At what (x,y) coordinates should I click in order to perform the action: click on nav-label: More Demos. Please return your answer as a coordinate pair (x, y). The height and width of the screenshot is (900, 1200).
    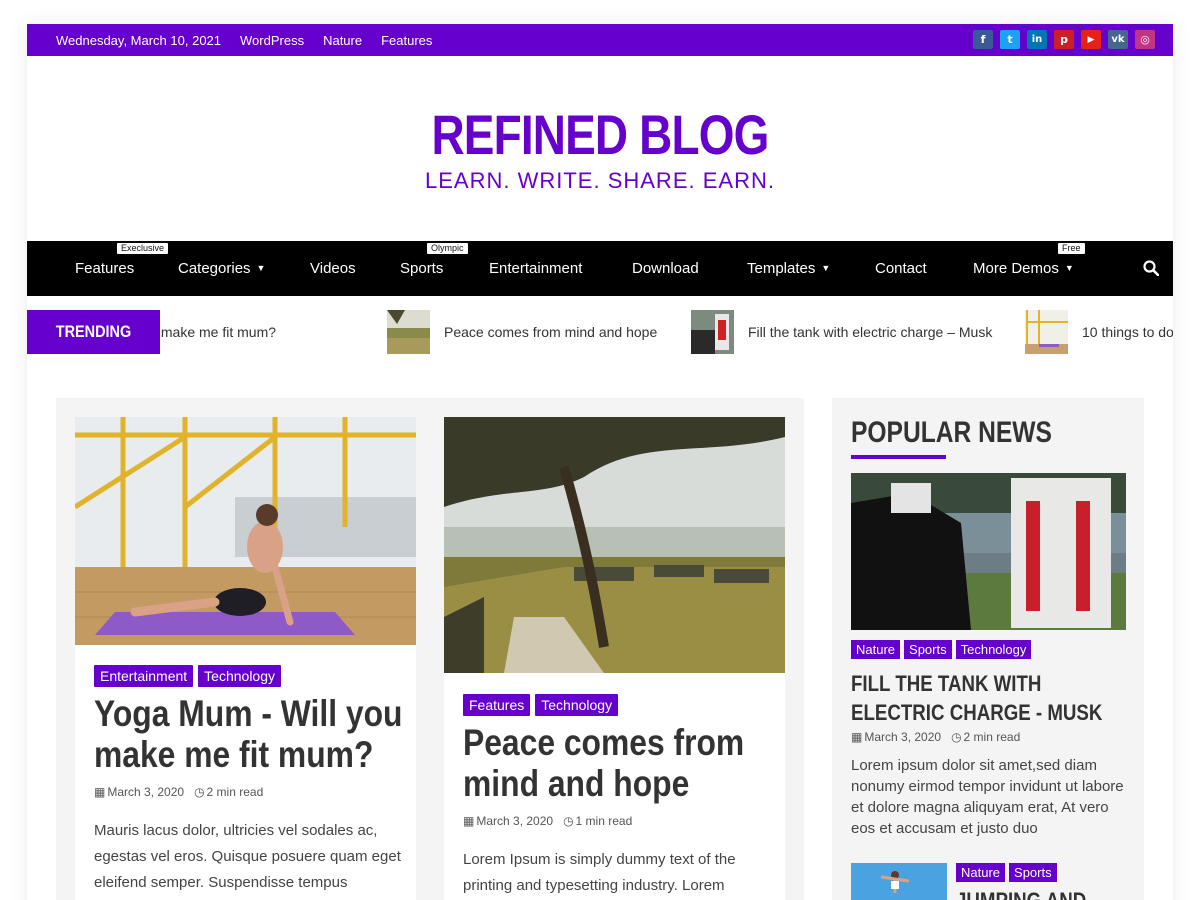
    Looking at the image, I should click on (1016, 268).